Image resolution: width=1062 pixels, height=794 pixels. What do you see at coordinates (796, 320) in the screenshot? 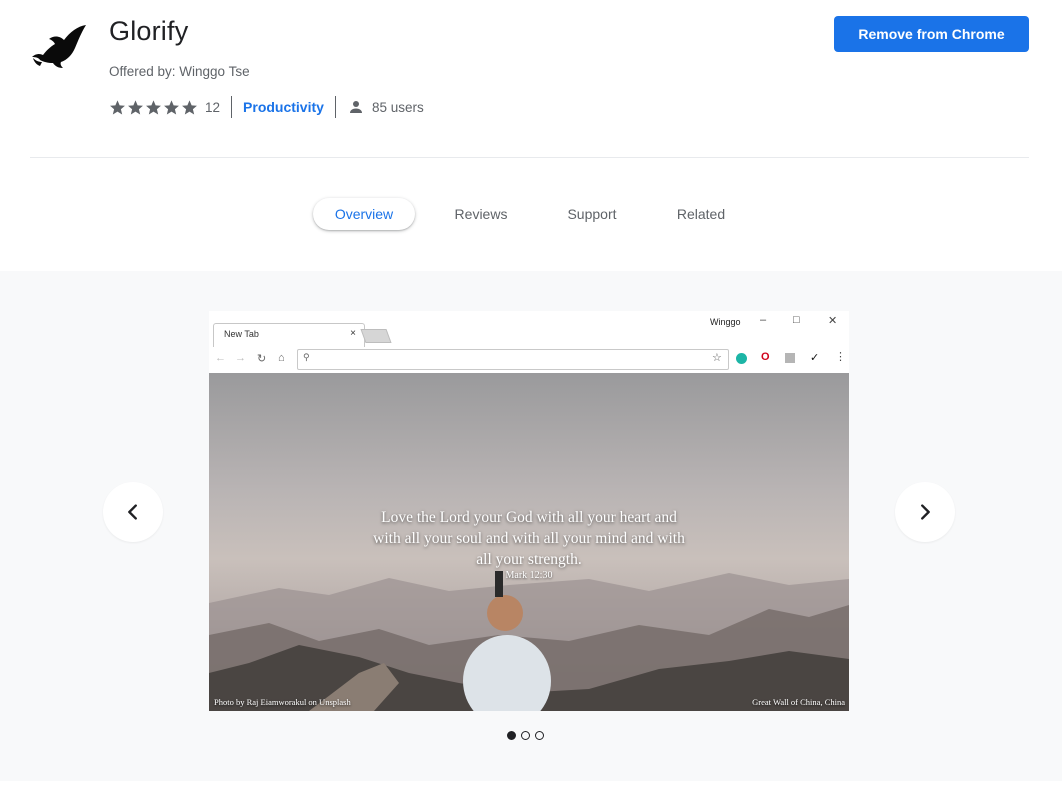
I see `maximize-icon: □` at bounding box center [796, 320].